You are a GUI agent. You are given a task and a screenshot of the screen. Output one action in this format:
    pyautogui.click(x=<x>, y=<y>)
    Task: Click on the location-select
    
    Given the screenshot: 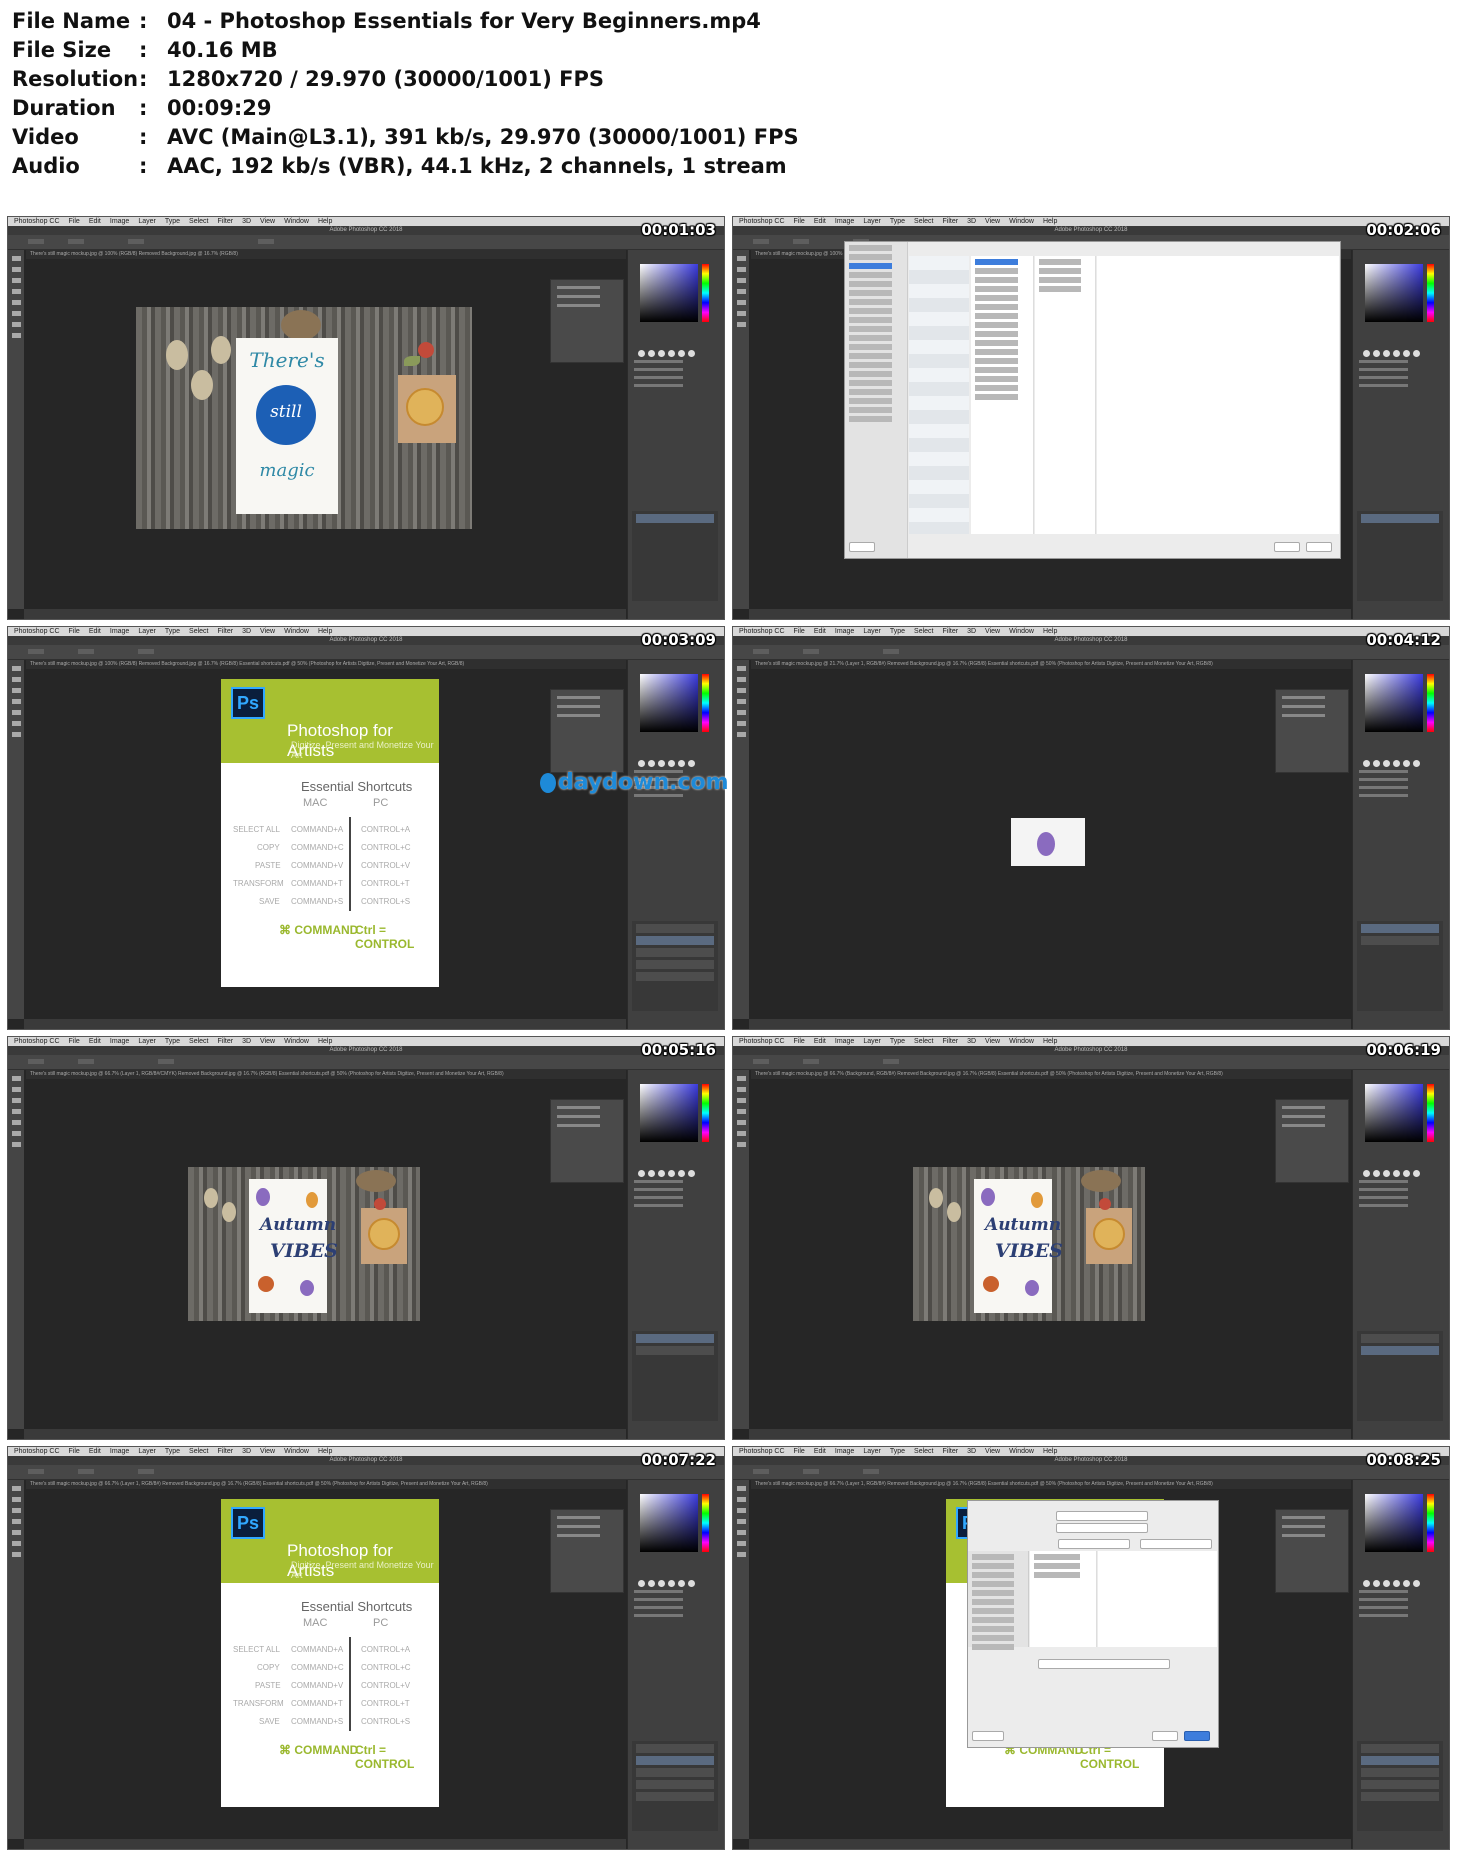 What is the action you would take?
    pyautogui.click(x=1094, y=1544)
    